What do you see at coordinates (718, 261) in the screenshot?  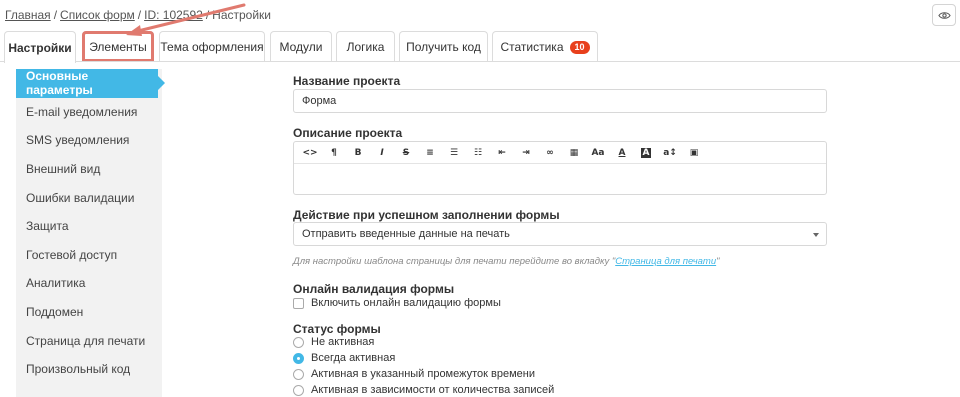 I see `hint-text-end: "` at bounding box center [718, 261].